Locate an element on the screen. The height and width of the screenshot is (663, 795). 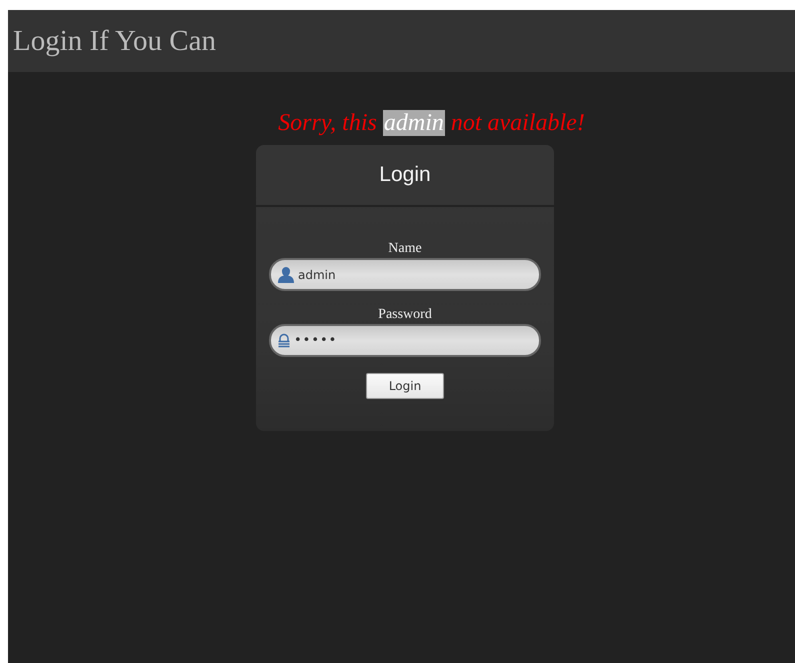
page-title: Login If You Can is located at coordinates (114, 41).